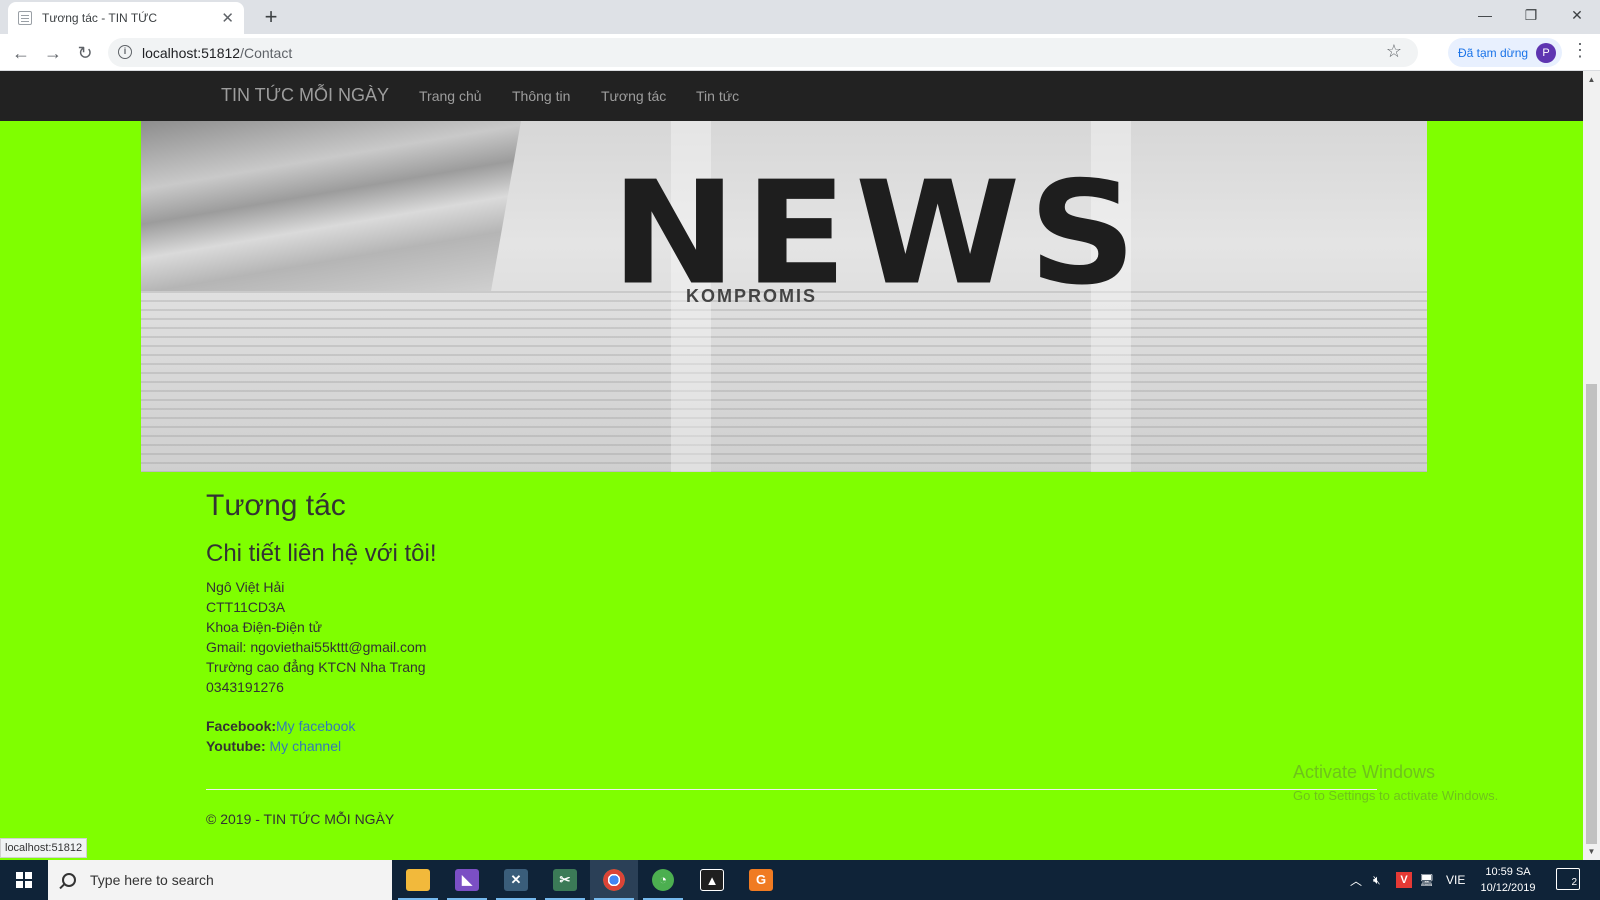 The image size is (1600, 900). What do you see at coordinates (276, 505) in the screenshot?
I see `page-title: Tương tác` at bounding box center [276, 505].